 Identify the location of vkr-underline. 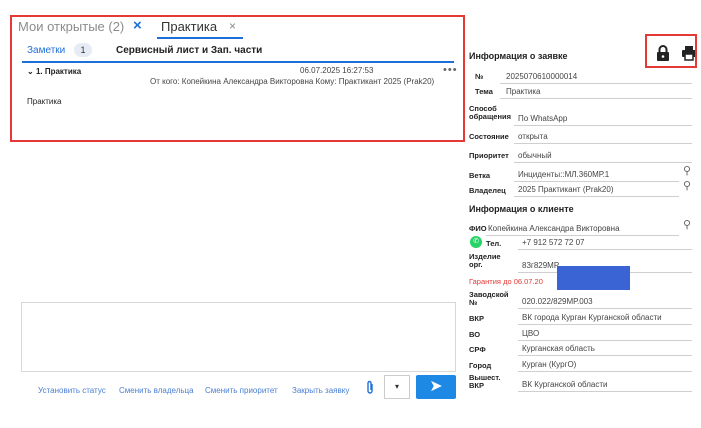
(605, 324).